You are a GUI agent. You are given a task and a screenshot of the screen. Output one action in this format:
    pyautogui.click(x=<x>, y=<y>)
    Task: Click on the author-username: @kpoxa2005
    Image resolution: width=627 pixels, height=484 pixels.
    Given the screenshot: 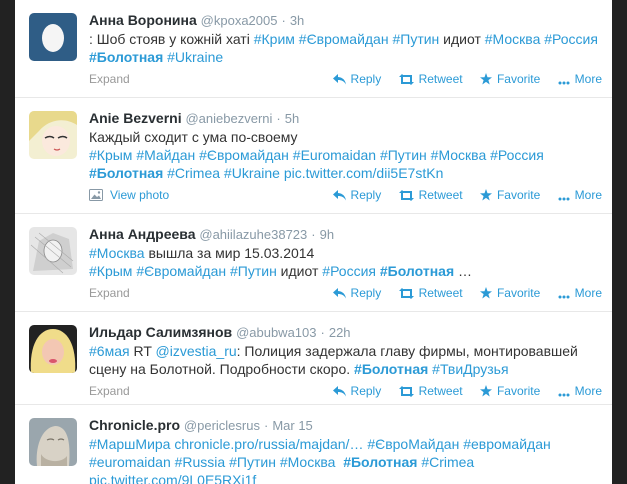 What is the action you would take?
    pyautogui.click(x=239, y=20)
    